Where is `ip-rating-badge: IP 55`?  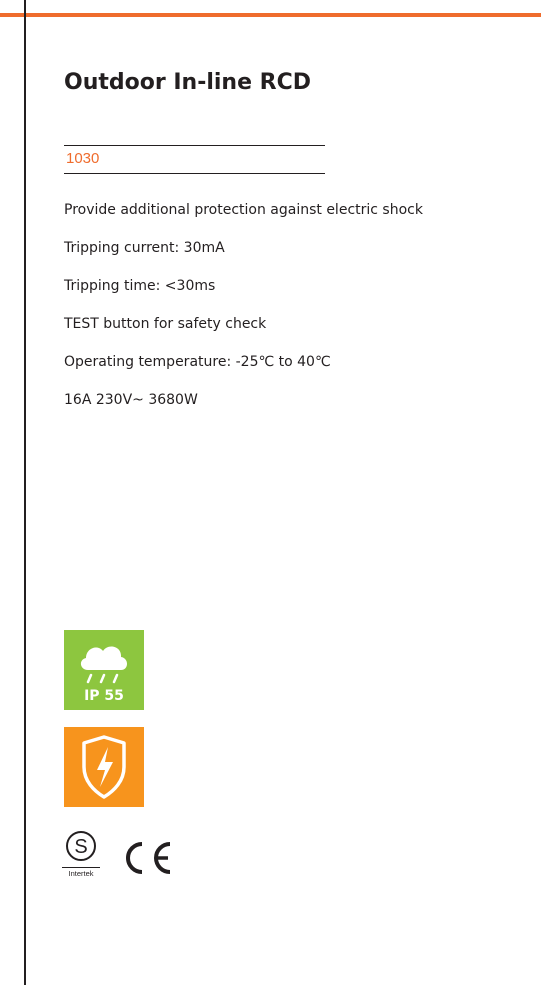 ip-rating-badge: IP 55 is located at coordinates (104, 670).